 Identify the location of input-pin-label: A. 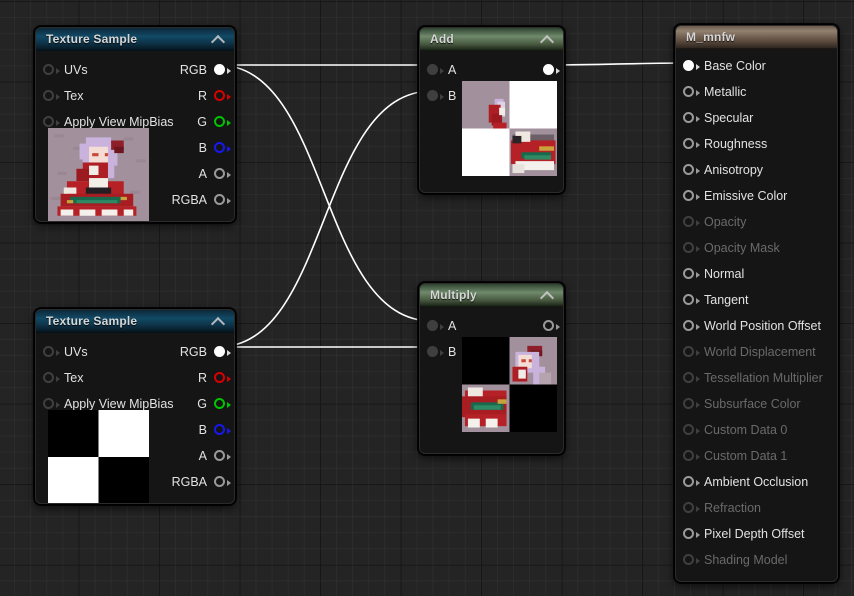
(452, 326).